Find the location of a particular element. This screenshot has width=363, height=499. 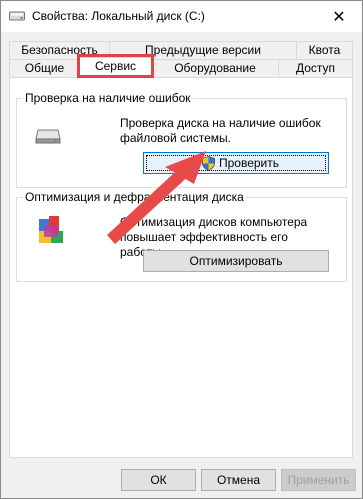

ok-button: ОК is located at coordinates (158, 480).